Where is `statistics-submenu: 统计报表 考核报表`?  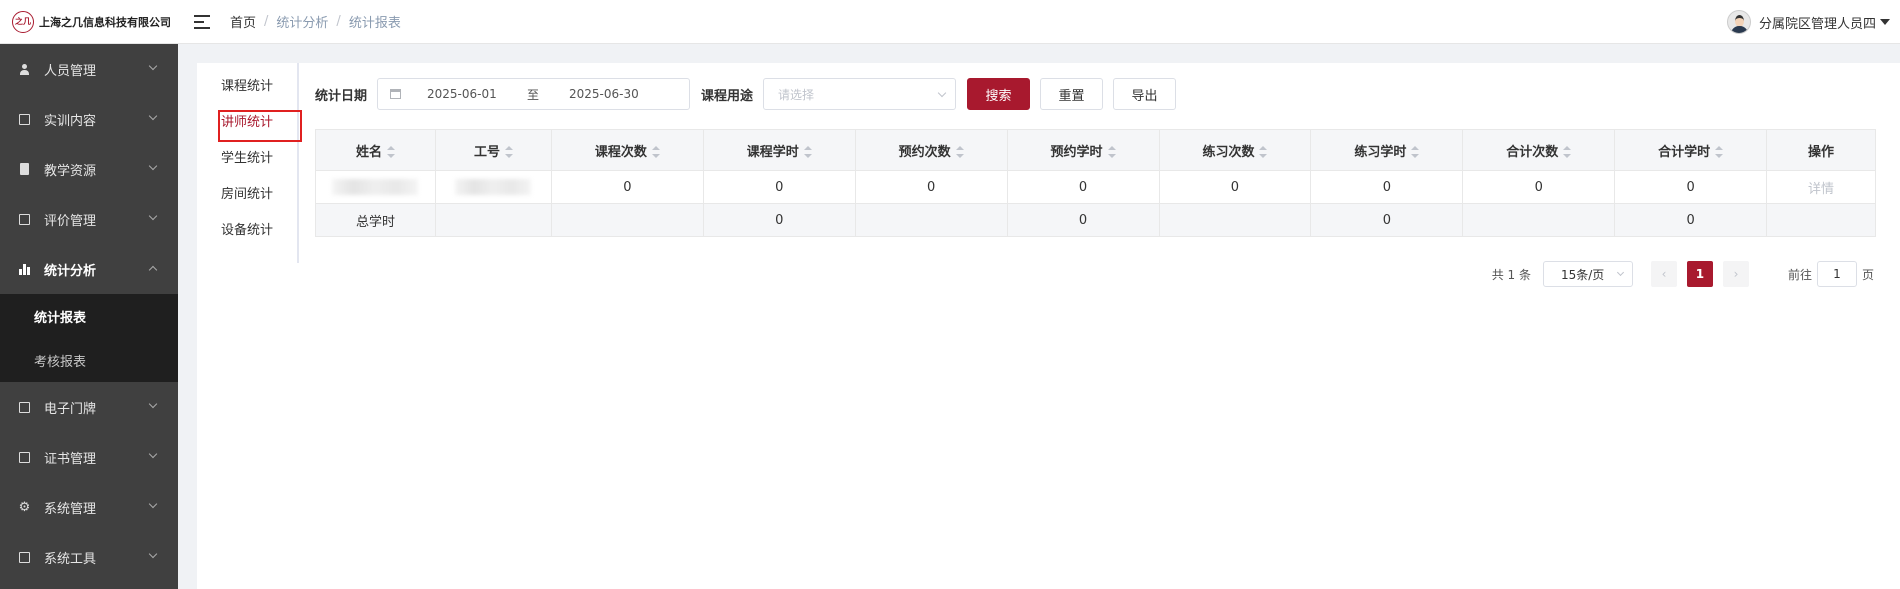
statistics-submenu: 统计报表 考核报表 is located at coordinates (89, 338).